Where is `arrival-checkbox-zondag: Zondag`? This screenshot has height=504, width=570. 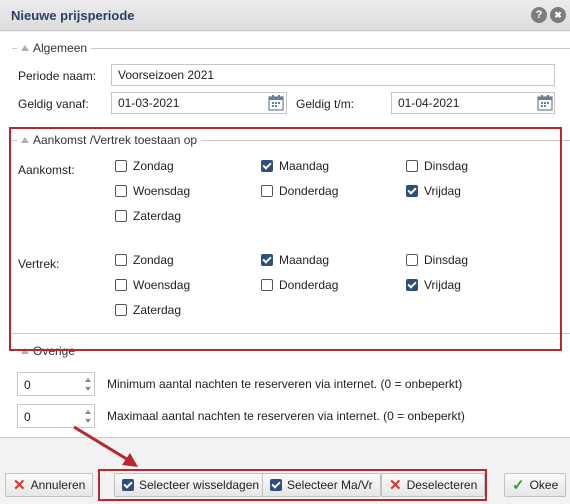
arrival-checkbox-zondag: Zondag is located at coordinates (144, 166).